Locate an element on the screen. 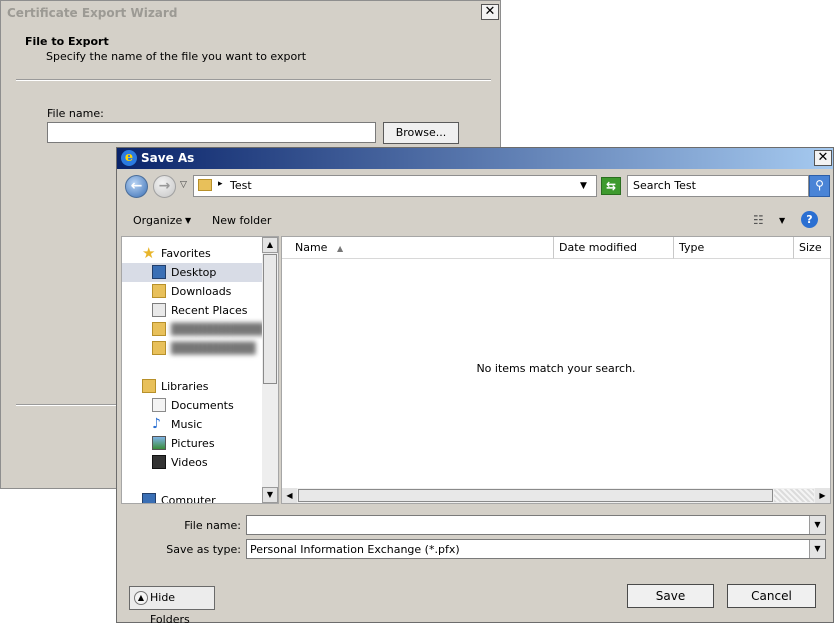 The image size is (836, 631). navigation-pane-scrollbar: ▲ ▼ is located at coordinates (270, 370).